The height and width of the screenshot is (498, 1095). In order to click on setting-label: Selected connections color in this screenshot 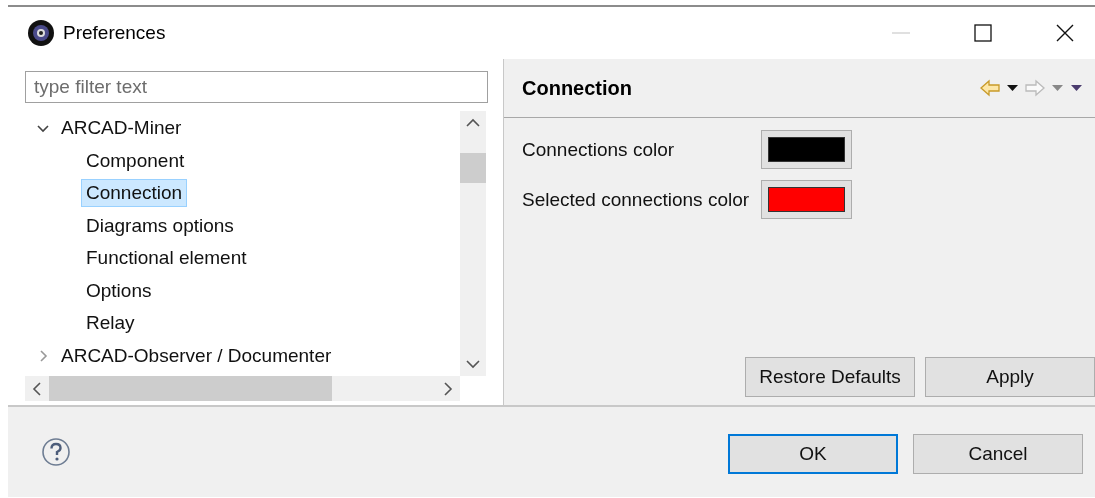, I will do `click(636, 199)`.